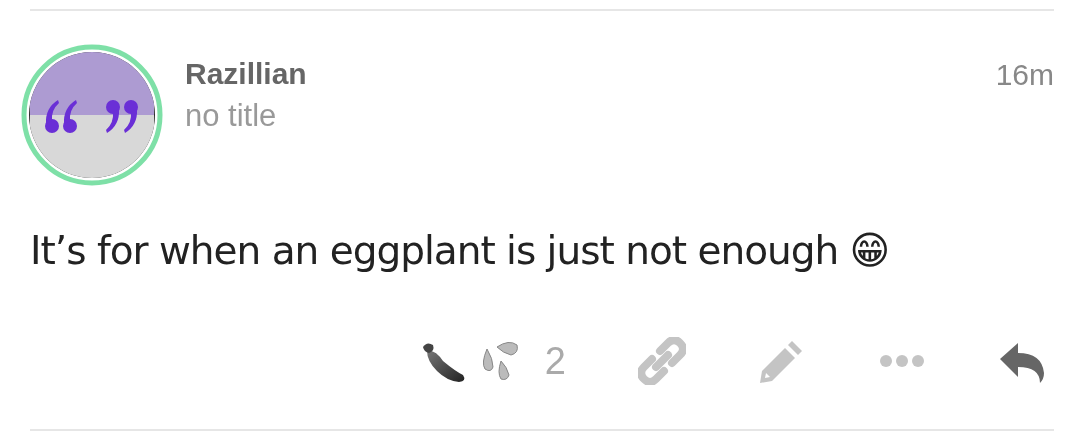 The image size is (1080, 437). I want to click on author-name: Razillian, so click(590, 74).